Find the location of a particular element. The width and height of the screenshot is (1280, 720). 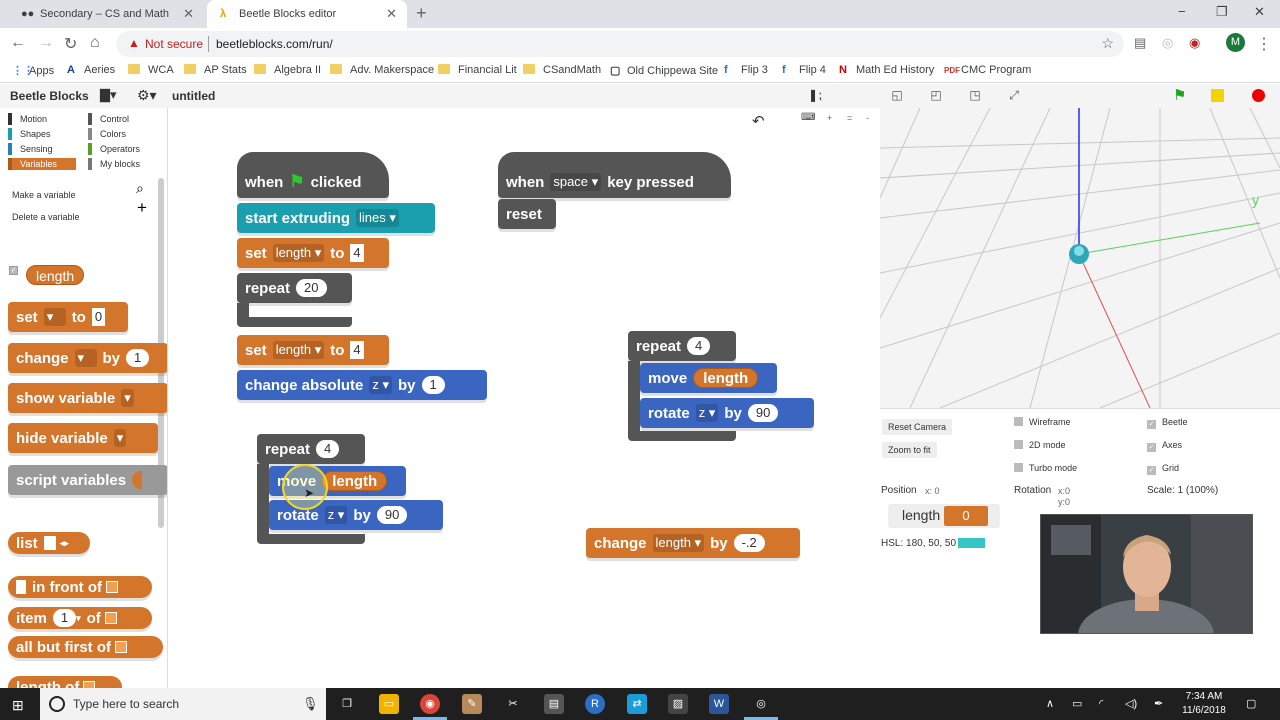

home-icon: ⌂ is located at coordinates (95, 43).